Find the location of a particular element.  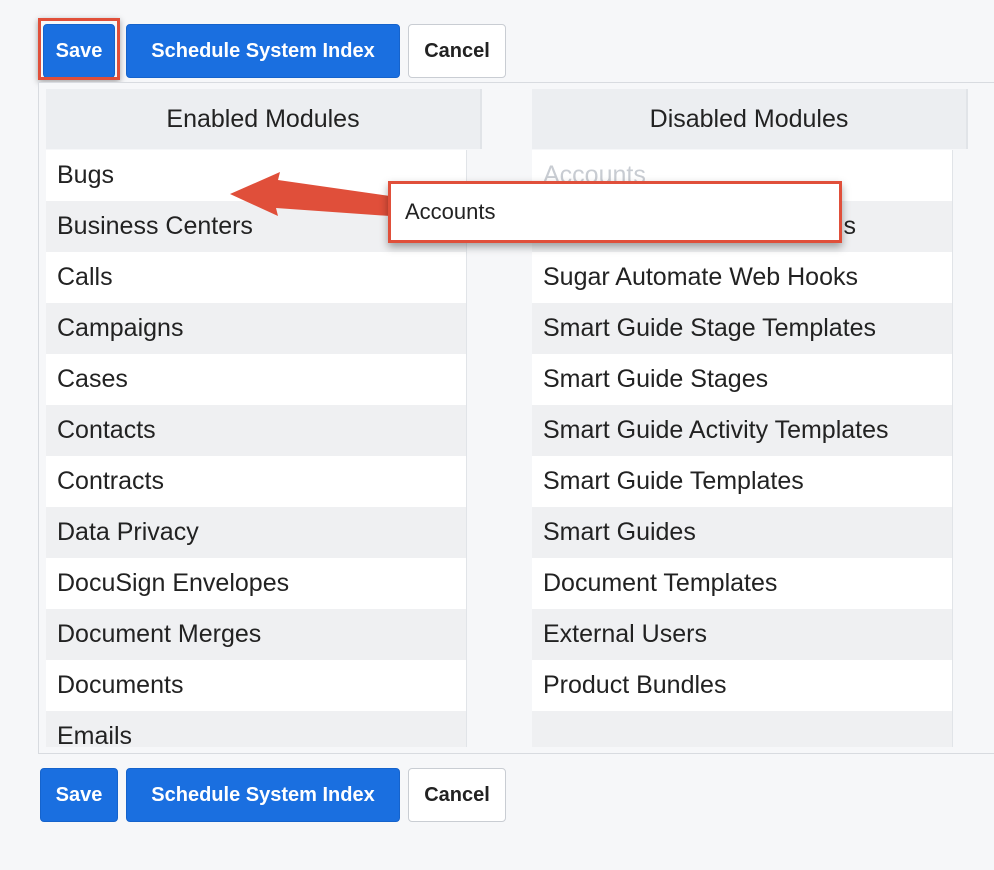

disabled-module-row: Product Bundles is located at coordinates (742, 685).